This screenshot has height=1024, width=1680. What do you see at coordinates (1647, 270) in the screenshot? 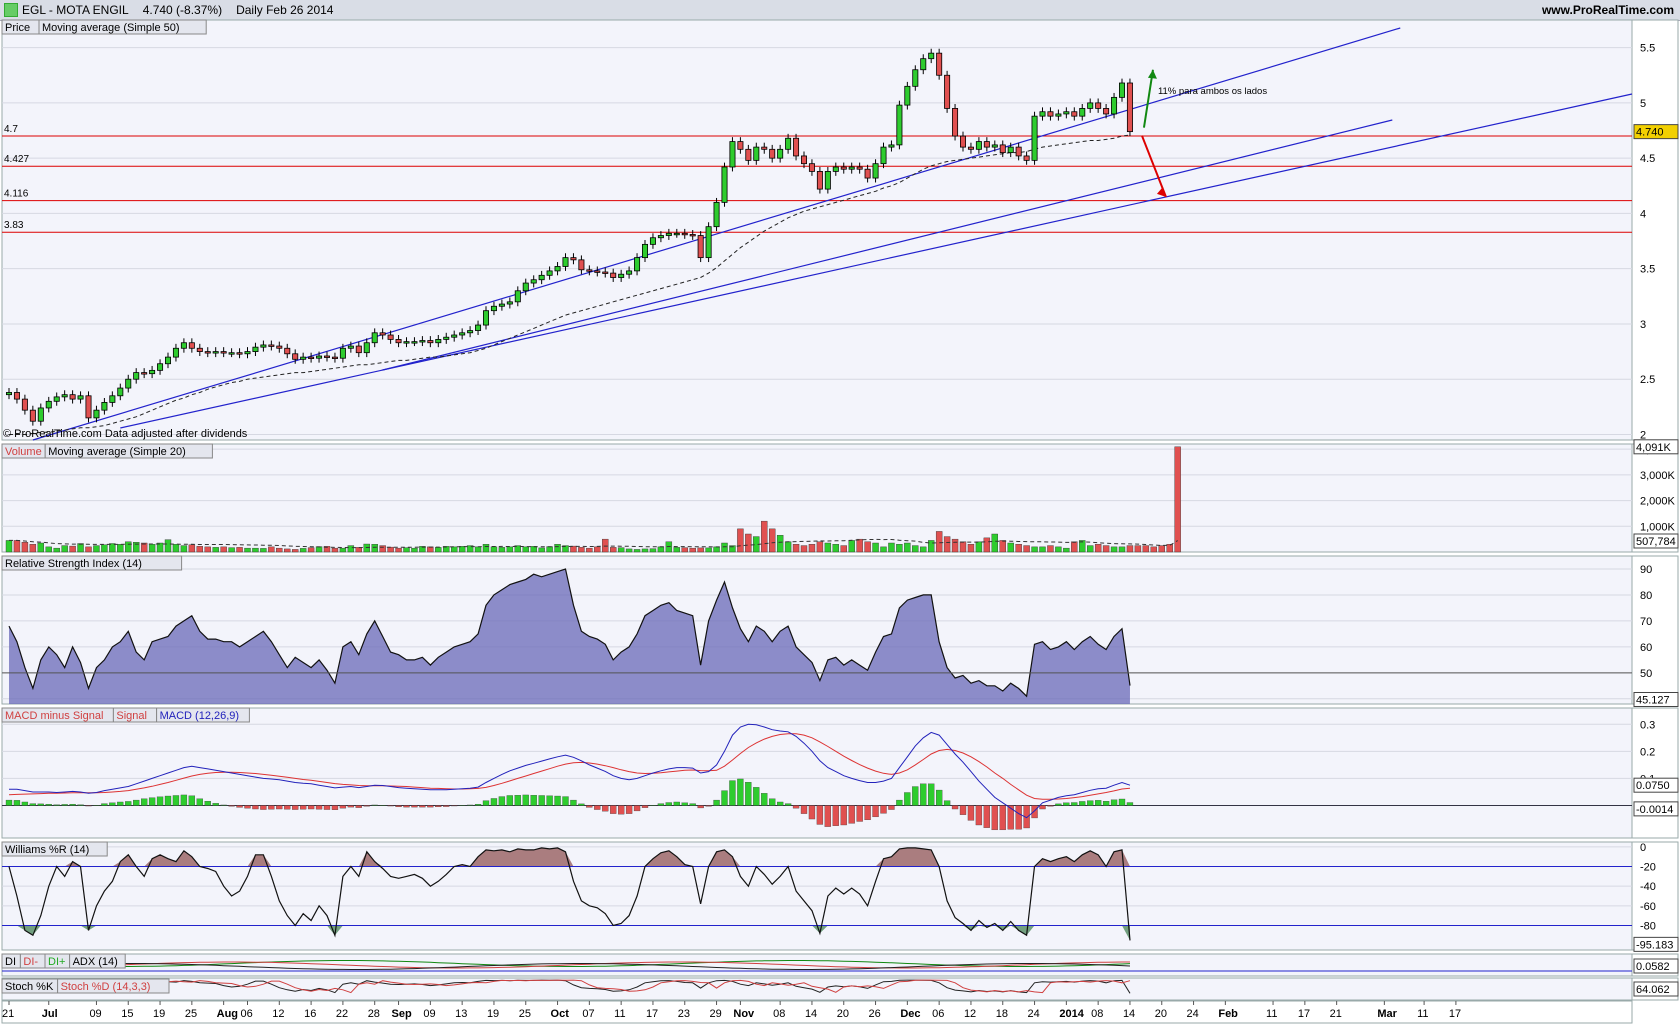
I see `price-tick-label: 3.5` at bounding box center [1647, 270].